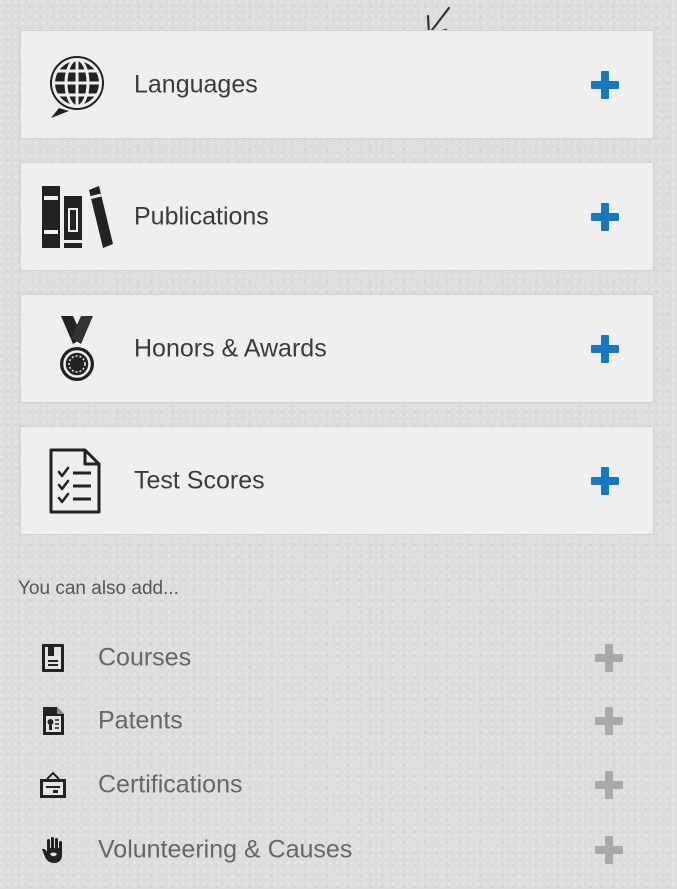  Describe the element at coordinates (338, 785) in the screenshot. I see `also-item-certifications: Certifications` at that location.